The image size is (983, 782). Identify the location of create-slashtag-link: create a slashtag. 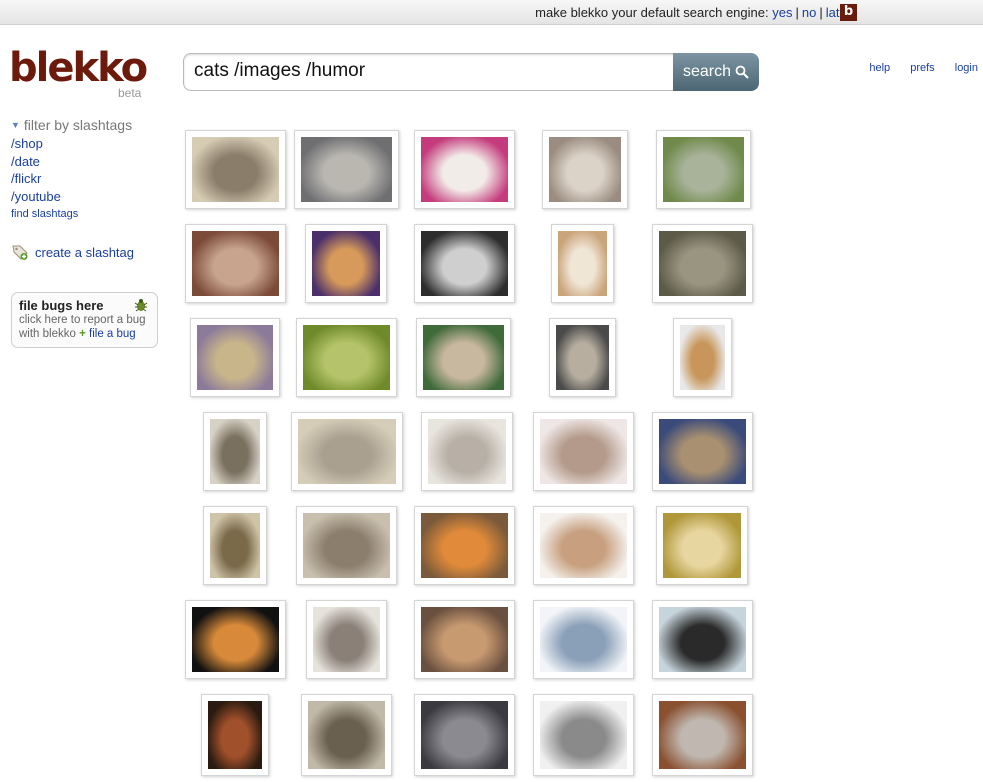
(84, 252).